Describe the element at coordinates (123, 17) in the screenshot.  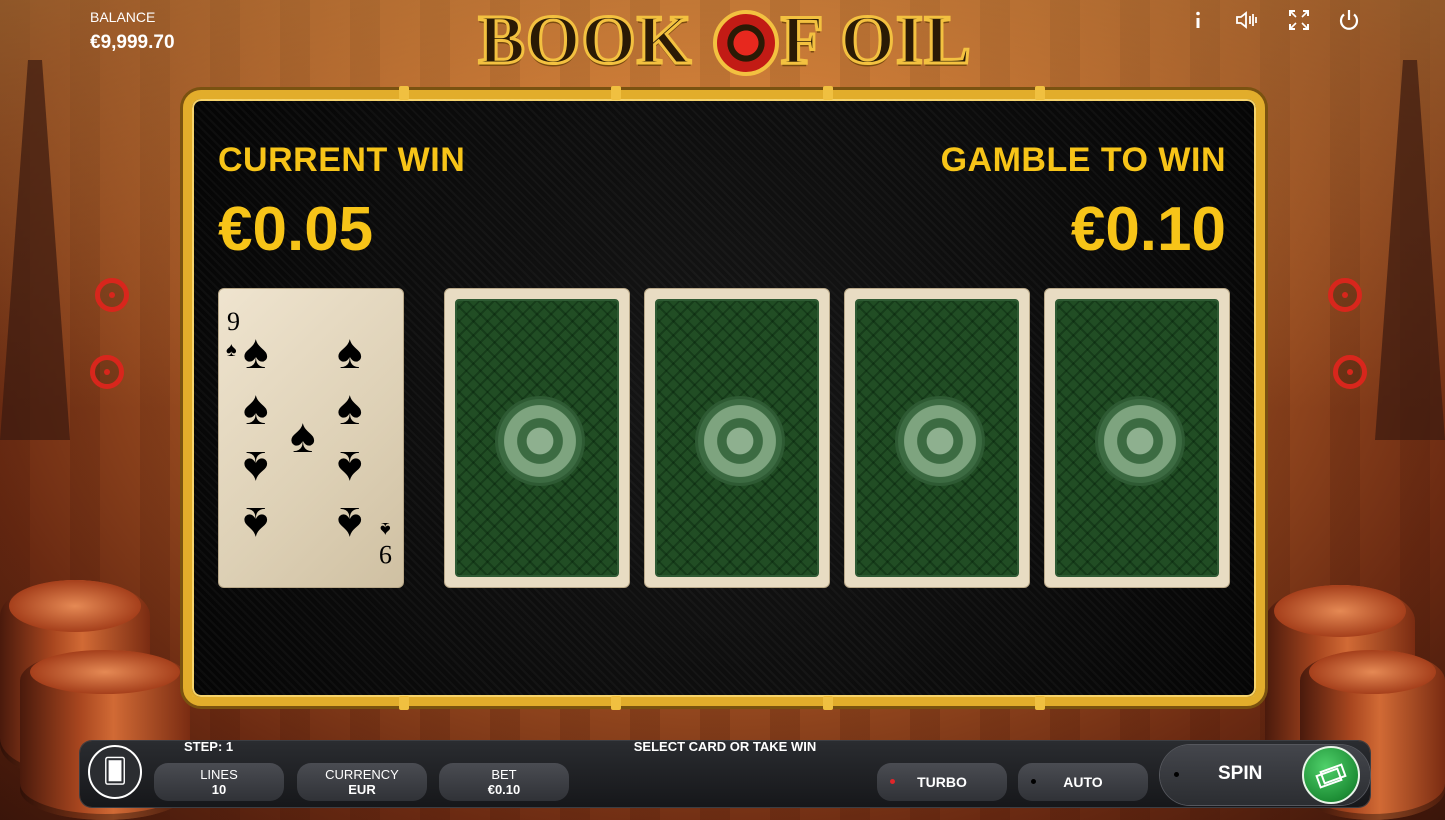
I see `balance-label: BALANCE` at that location.